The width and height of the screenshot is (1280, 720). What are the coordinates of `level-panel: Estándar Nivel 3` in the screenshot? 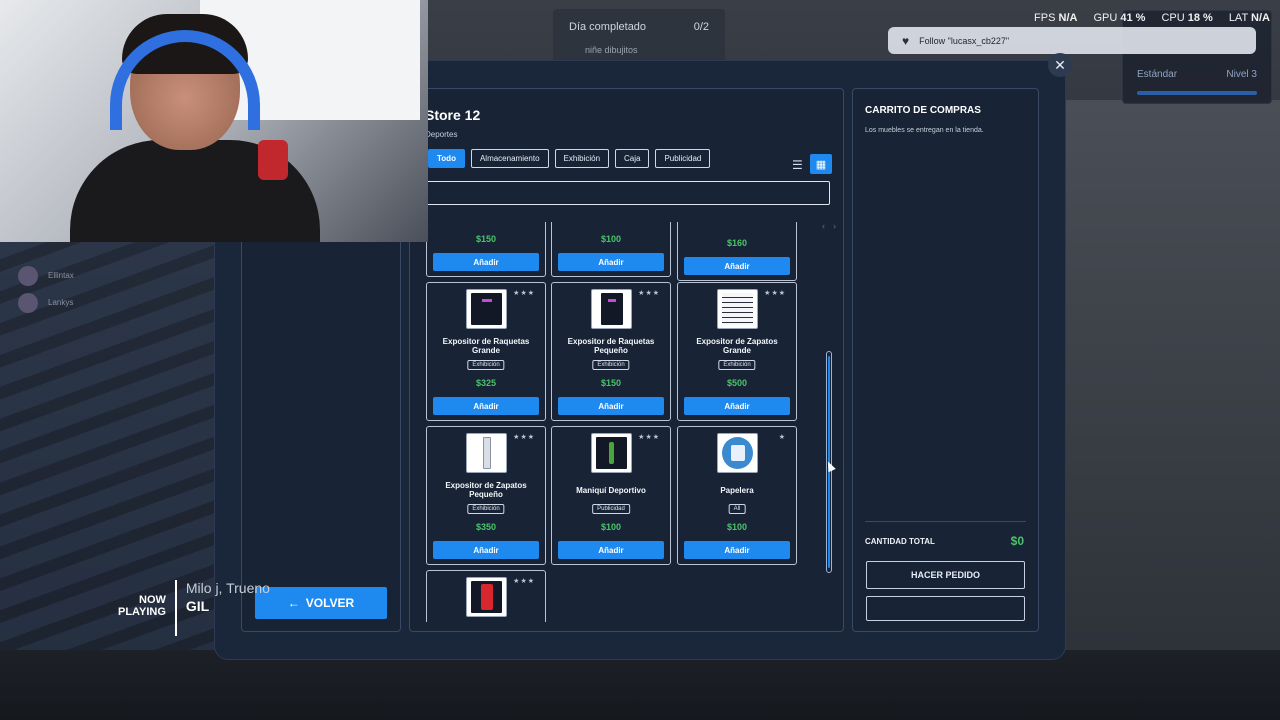 It's located at (1197, 57).